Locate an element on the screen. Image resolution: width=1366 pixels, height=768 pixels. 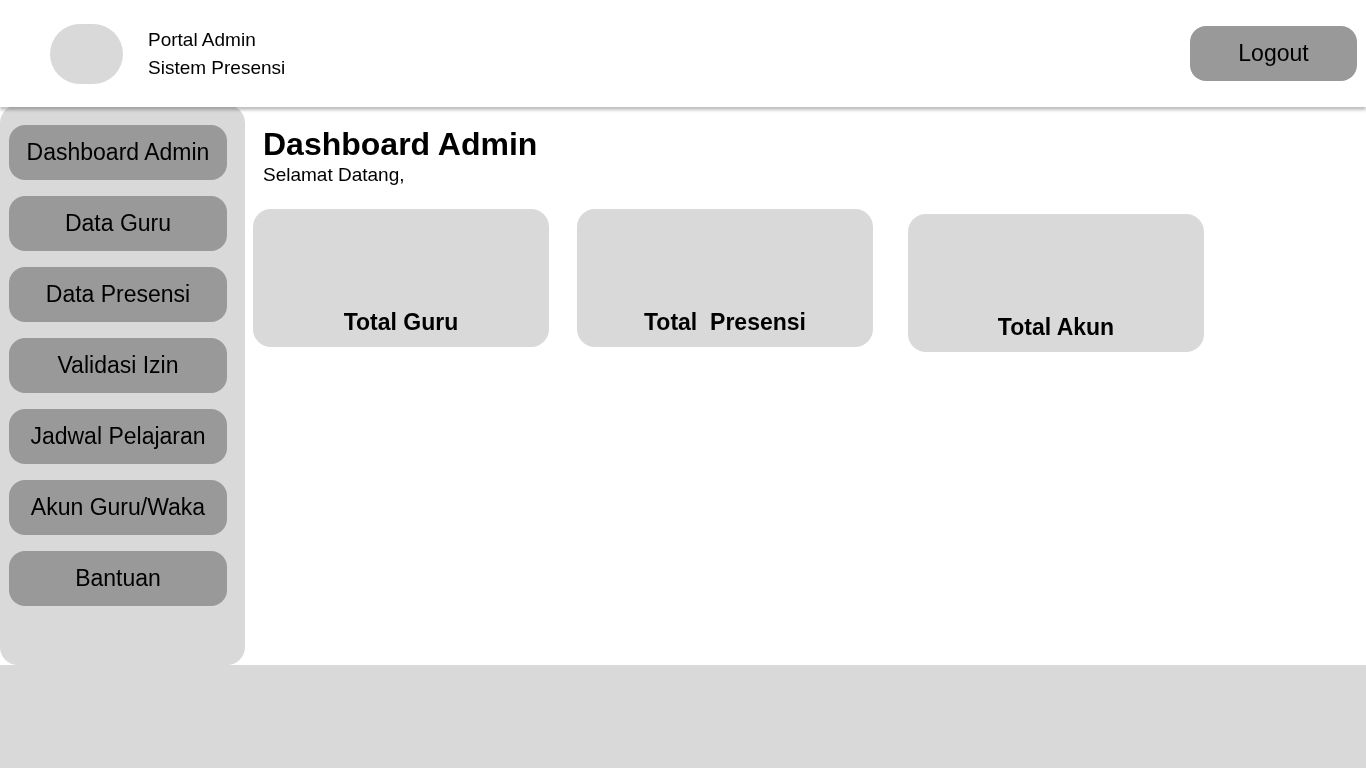
portal-subtitle: Sistem Presensi is located at coordinates (217, 67).